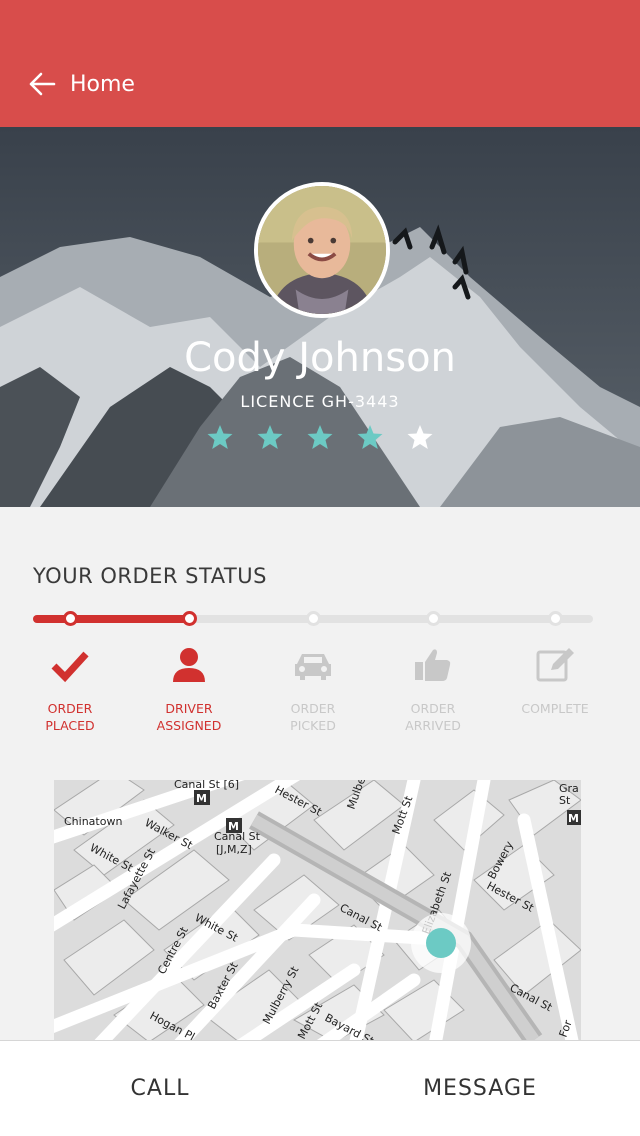 The height and width of the screenshot is (1136, 640). I want to click on edit-icon, so click(555, 665).